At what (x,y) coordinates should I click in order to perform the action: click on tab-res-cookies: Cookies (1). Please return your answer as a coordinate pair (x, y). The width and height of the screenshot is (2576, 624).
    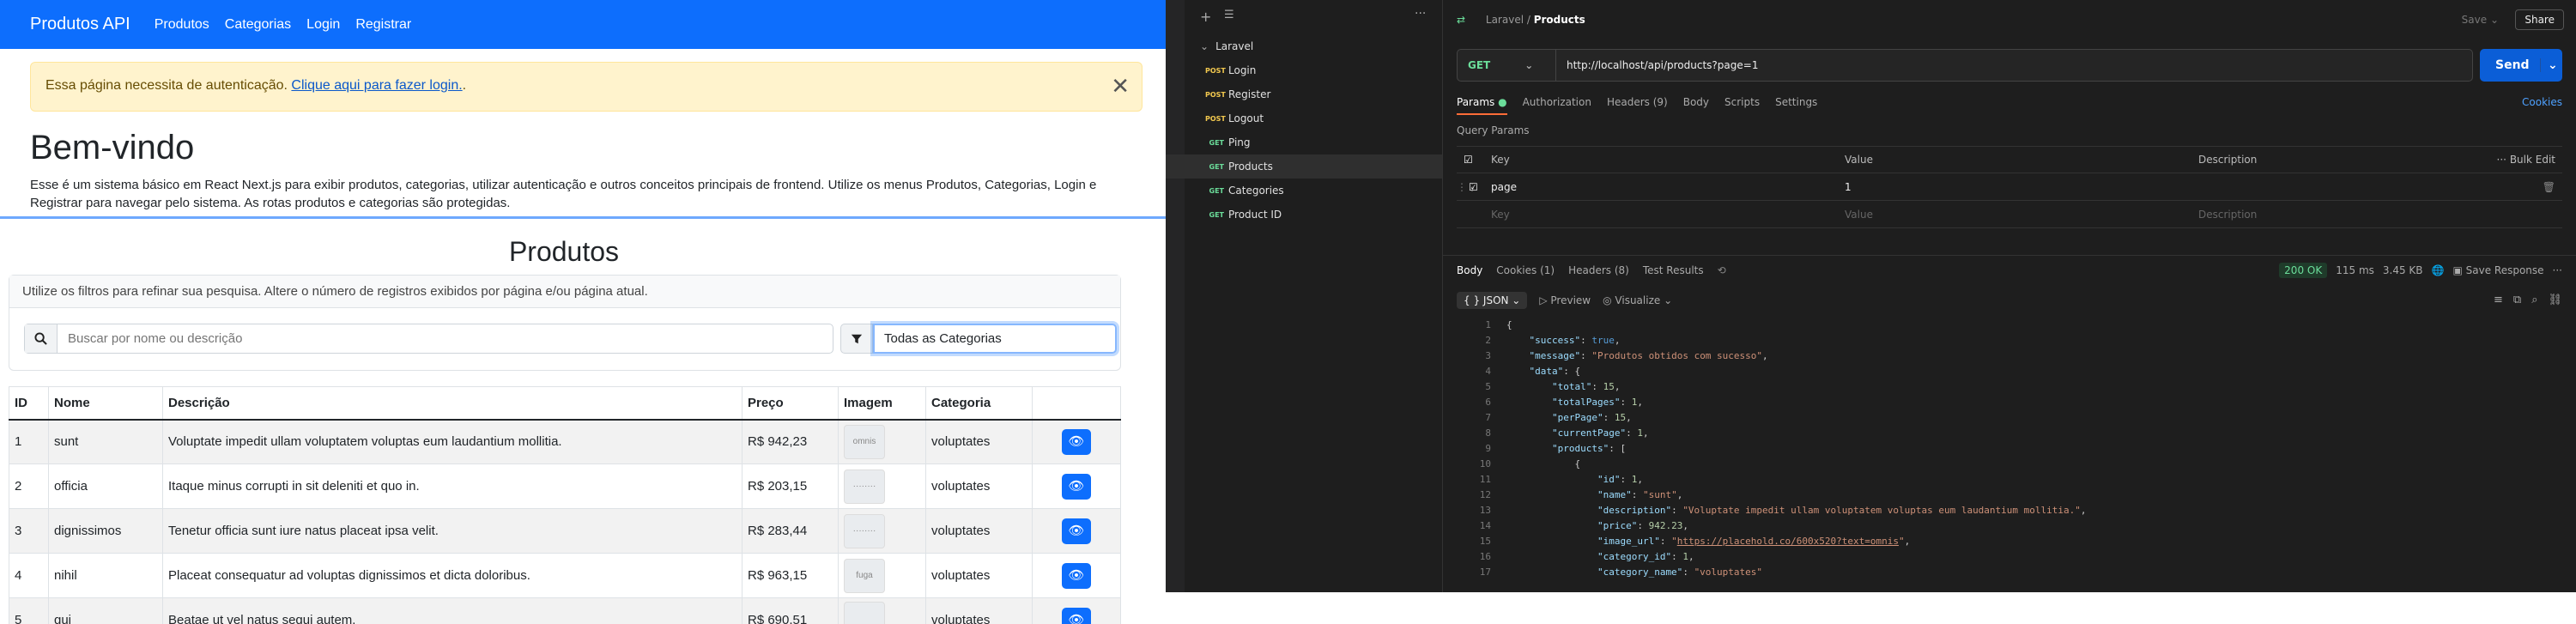
    Looking at the image, I should click on (1525, 270).